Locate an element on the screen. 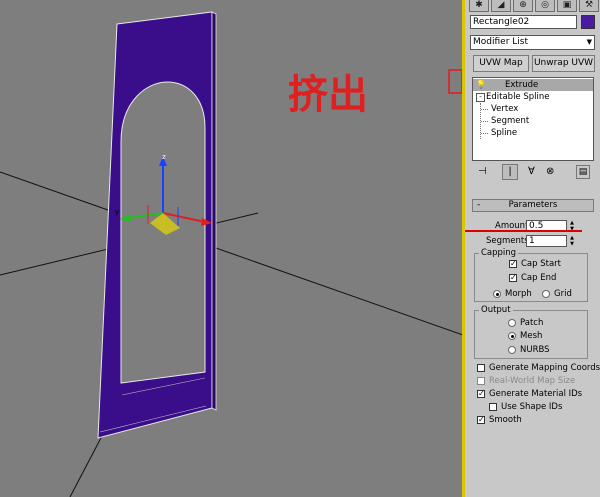 The width and height of the screenshot is (600, 497). use-shape-ids-label: Use Shape IDs is located at coordinates (532, 407).